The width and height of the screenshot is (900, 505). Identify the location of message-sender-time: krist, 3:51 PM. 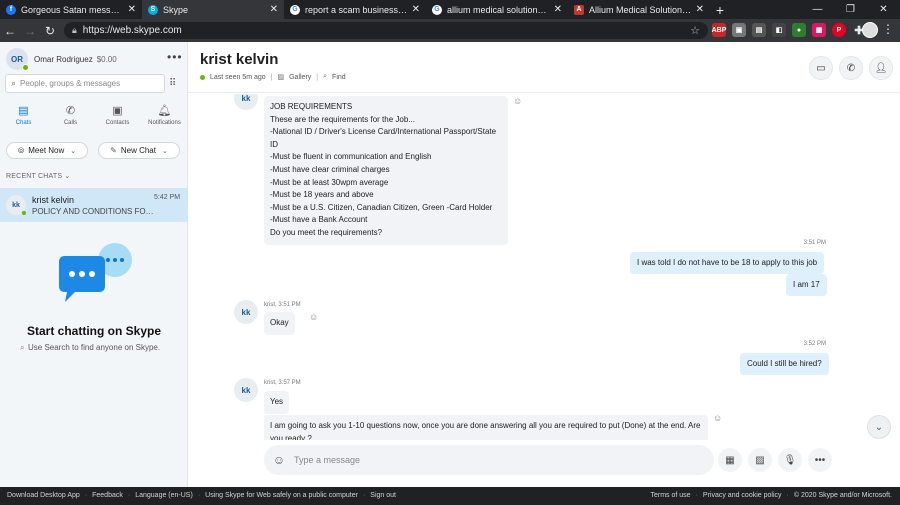
(282, 305).